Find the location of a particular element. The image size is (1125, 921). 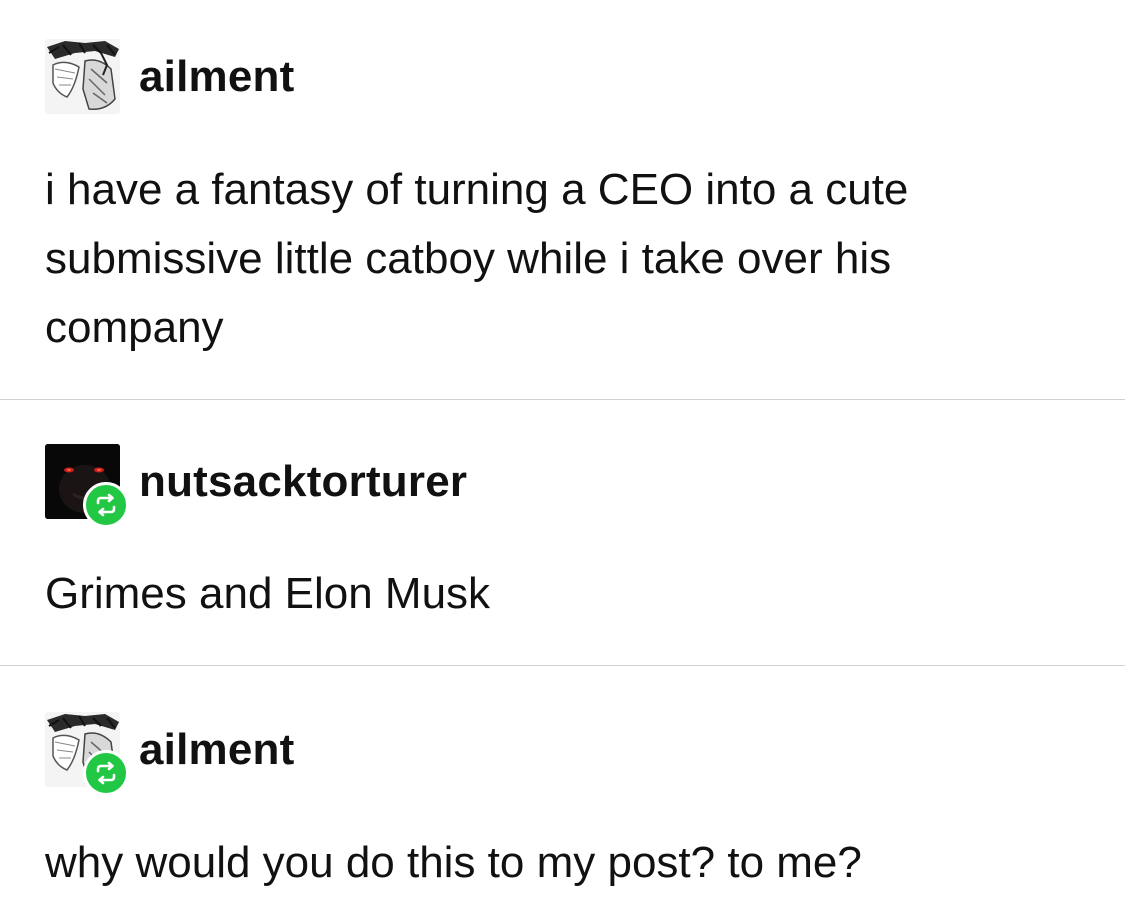

manga-sketch-avatar-icon is located at coordinates (82, 76).